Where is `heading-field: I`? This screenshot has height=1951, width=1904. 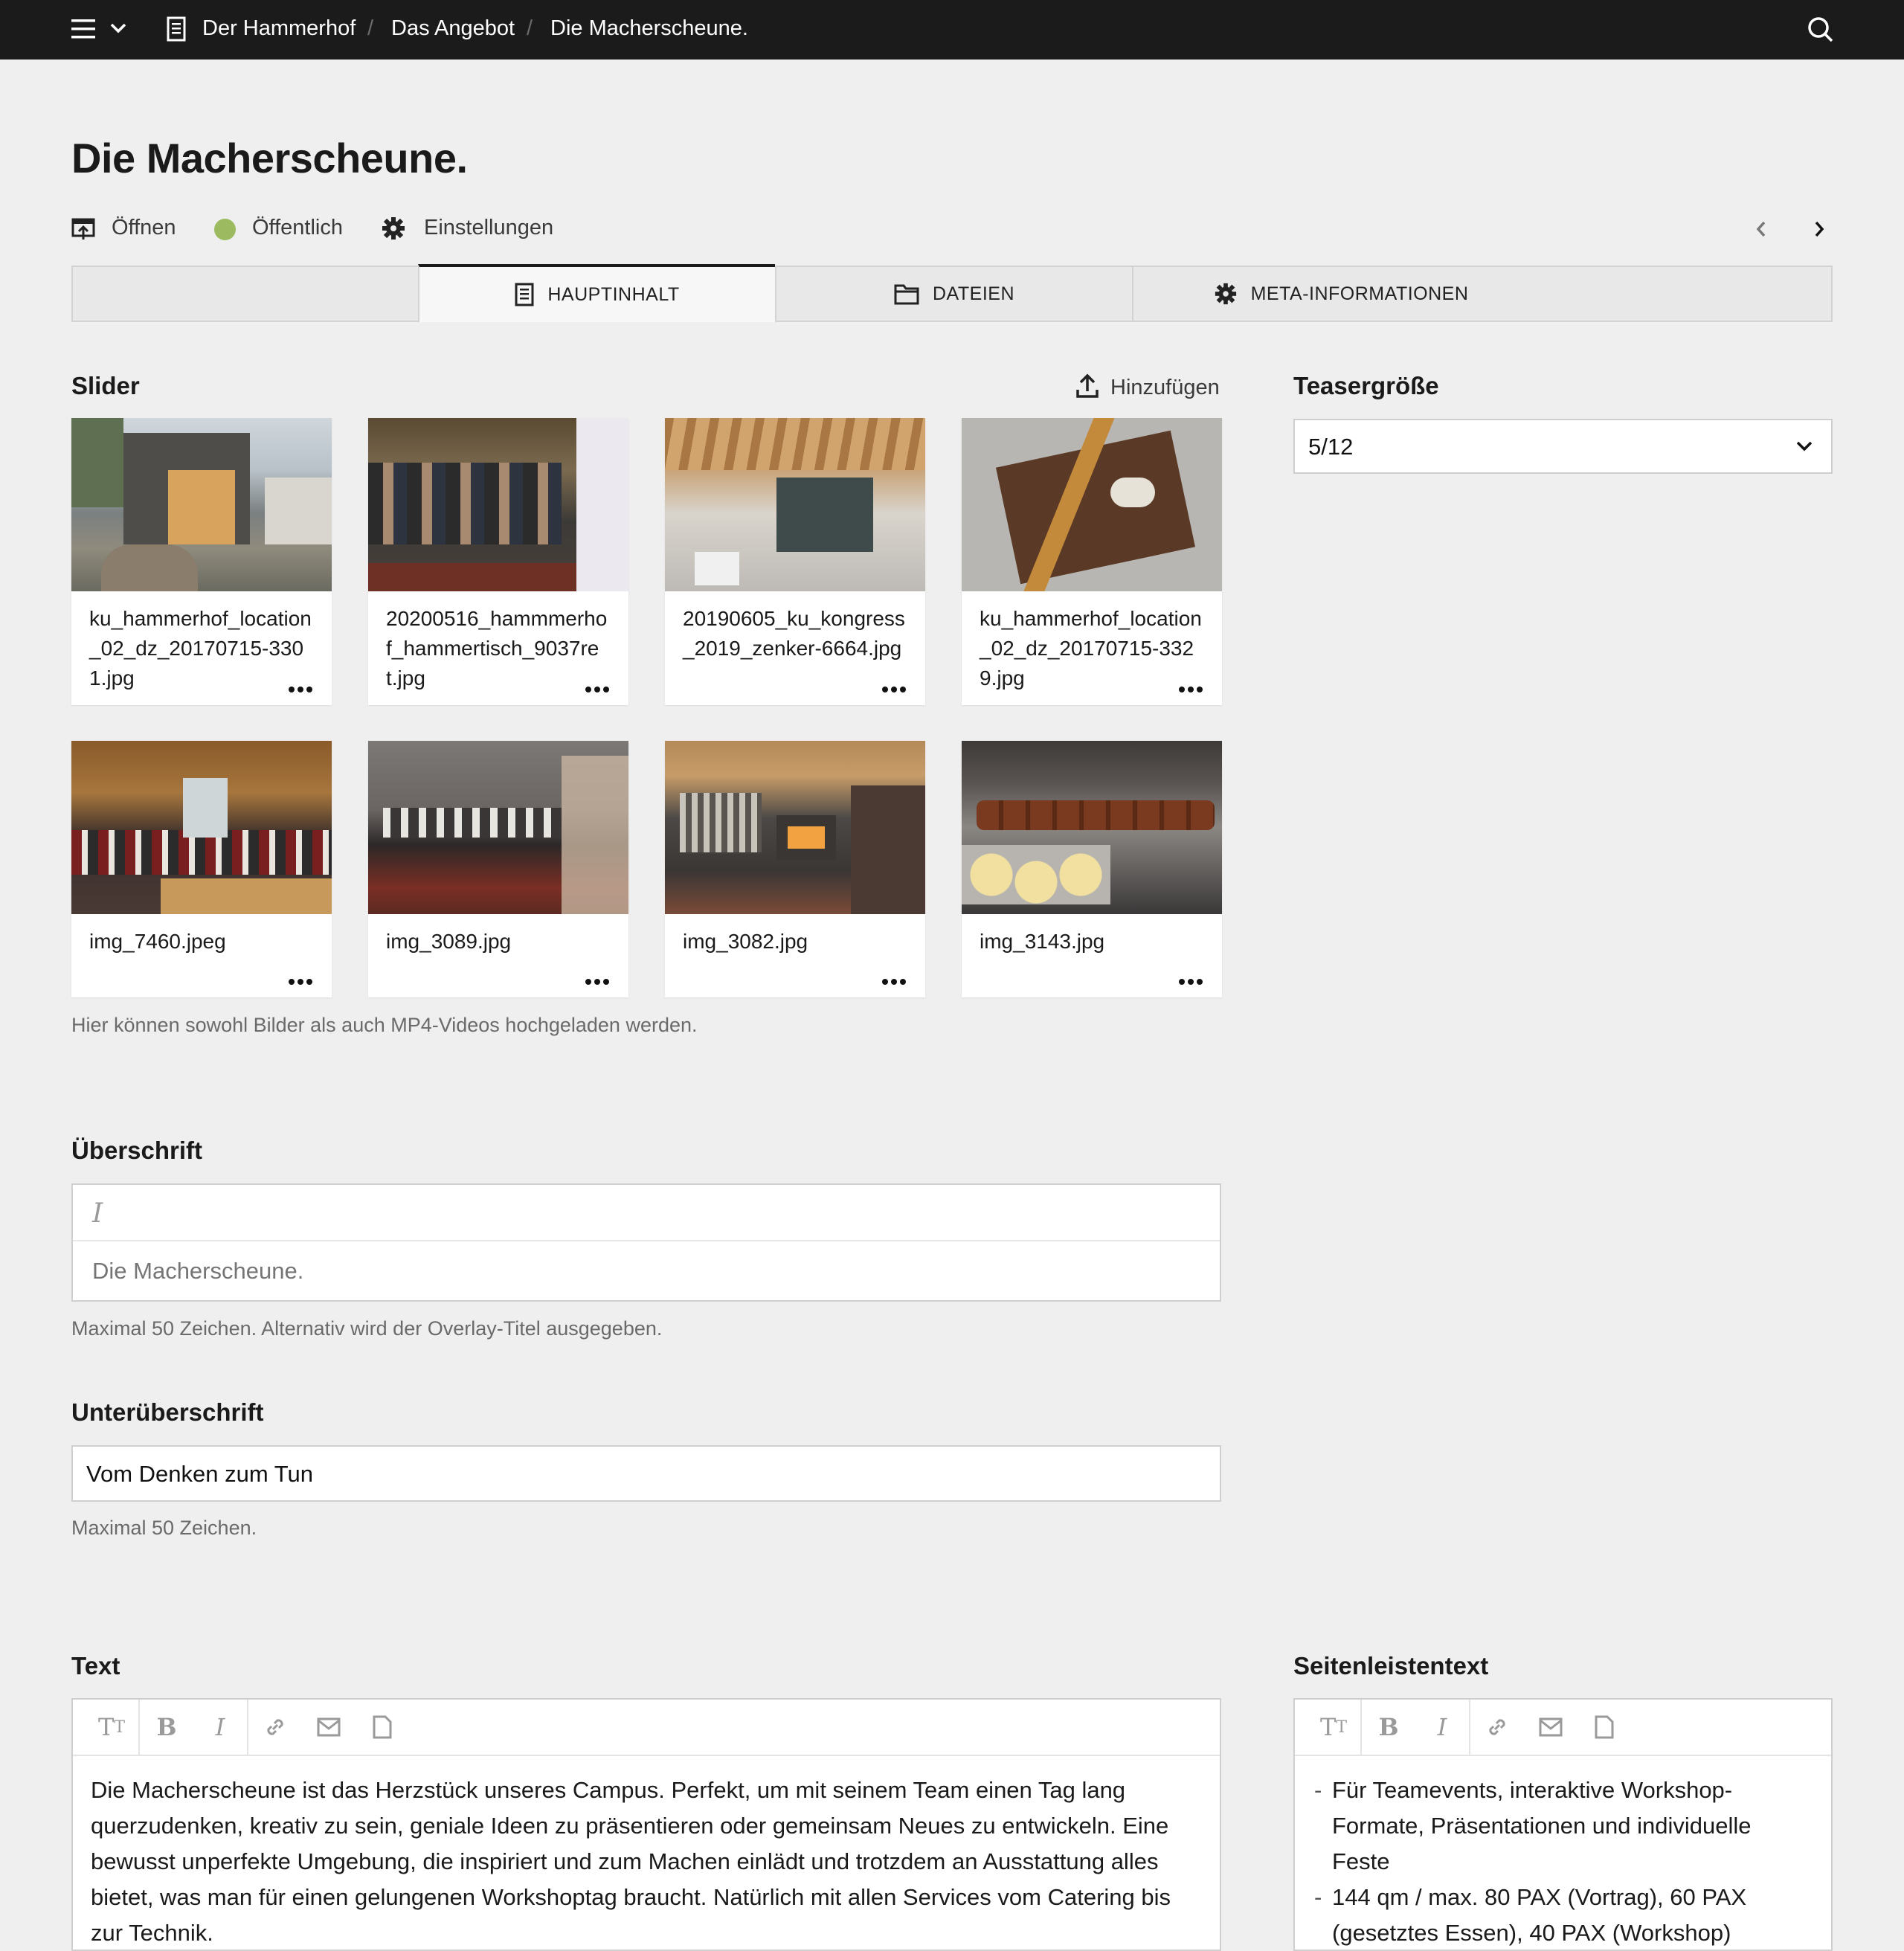 heading-field: I is located at coordinates (646, 1242).